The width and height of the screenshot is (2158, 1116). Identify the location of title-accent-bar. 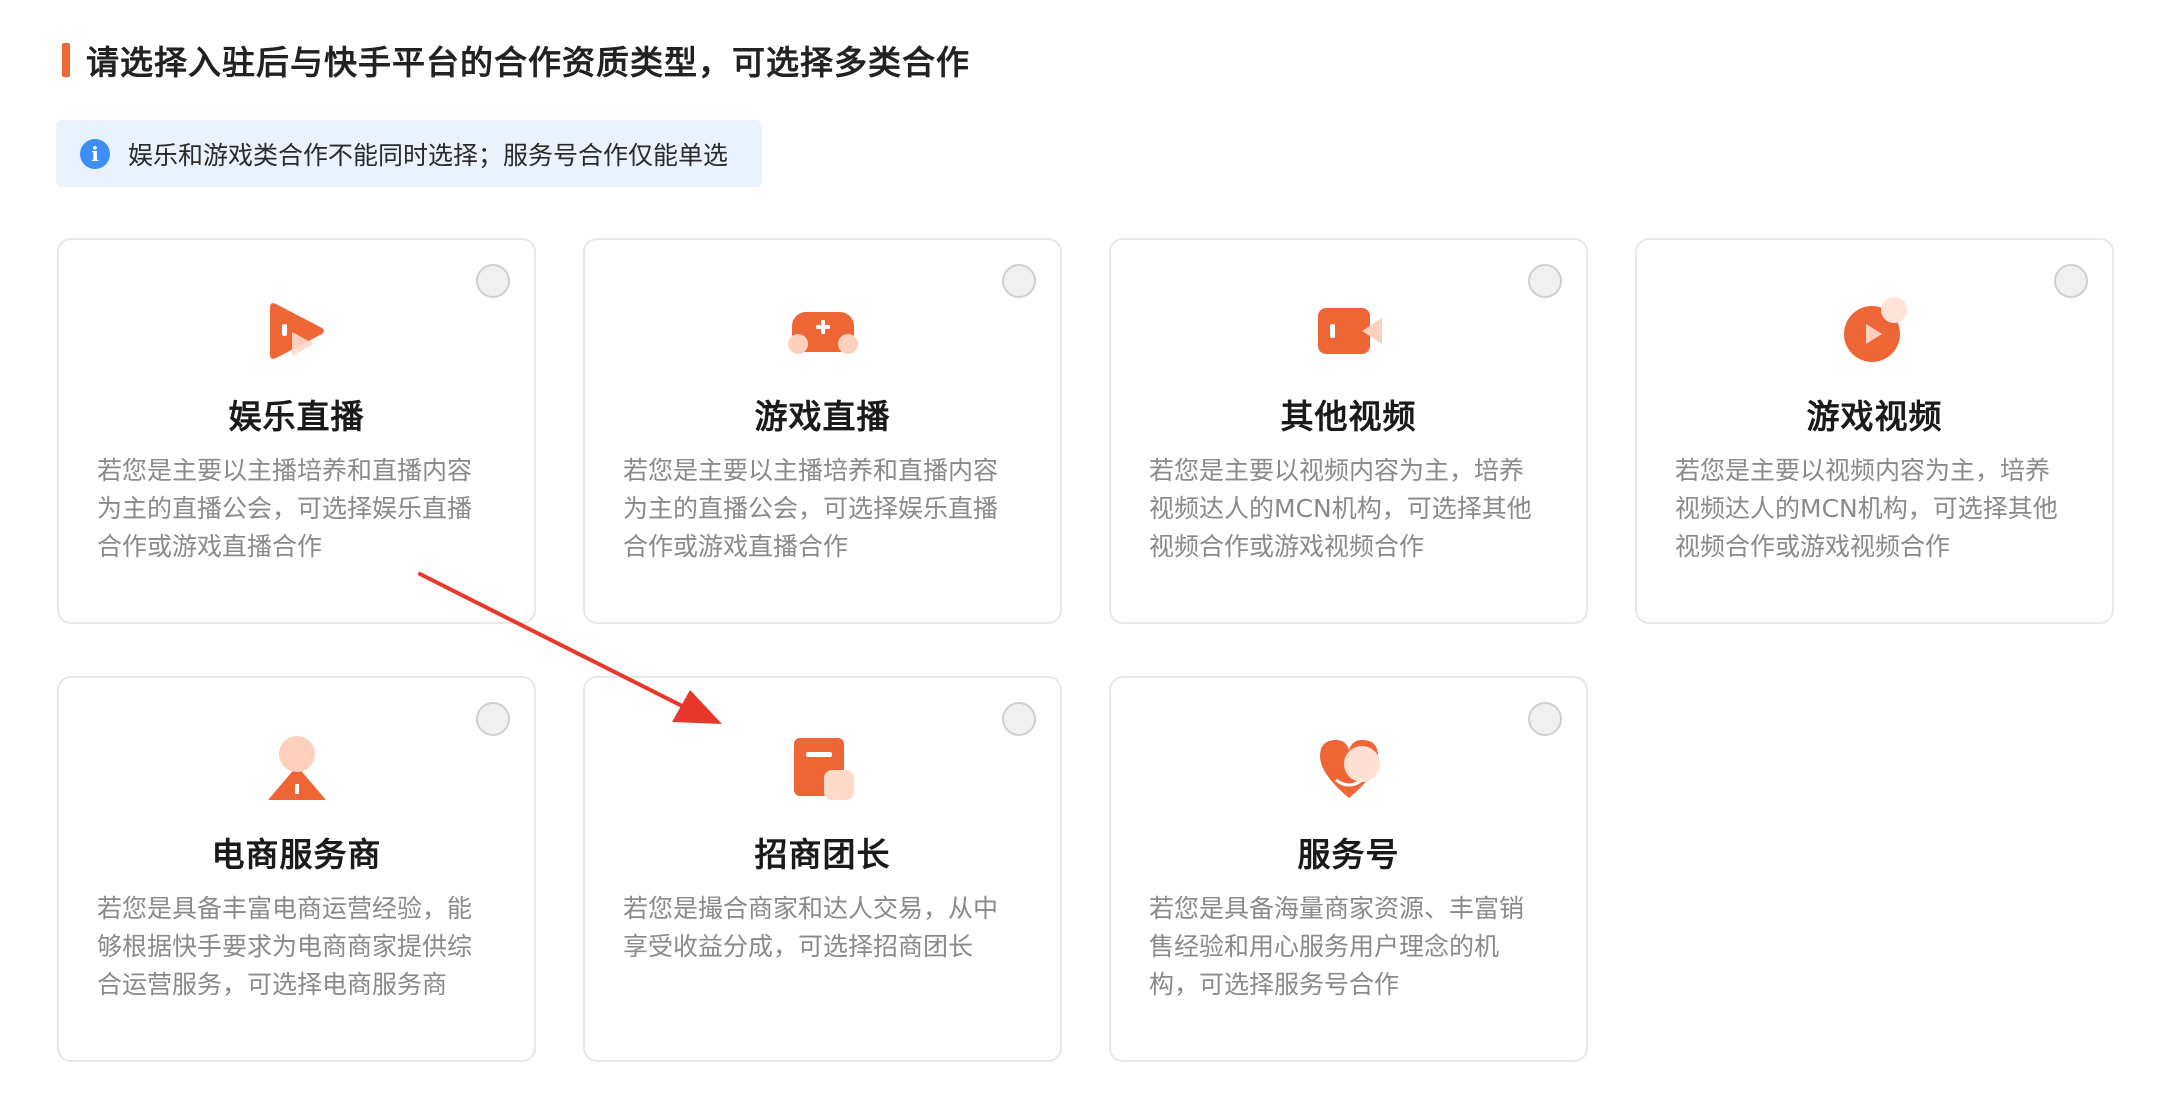
(66, 60).